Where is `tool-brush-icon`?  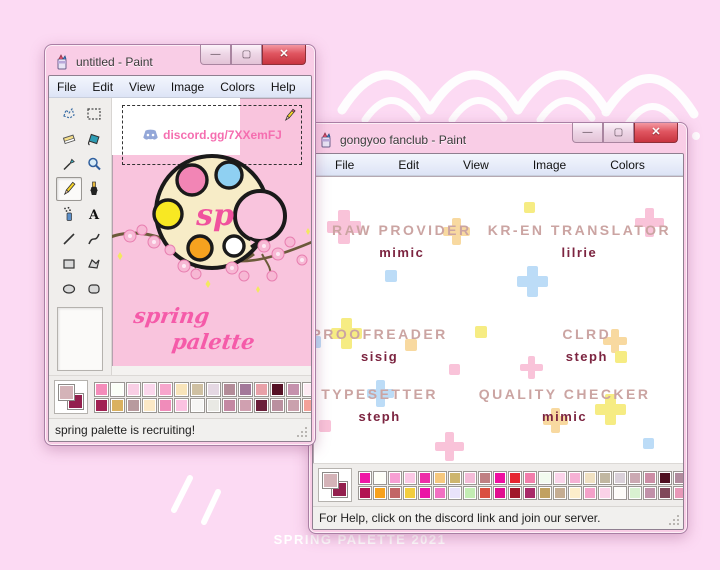 tool-brush-icon is located at coordinates (94, 189).